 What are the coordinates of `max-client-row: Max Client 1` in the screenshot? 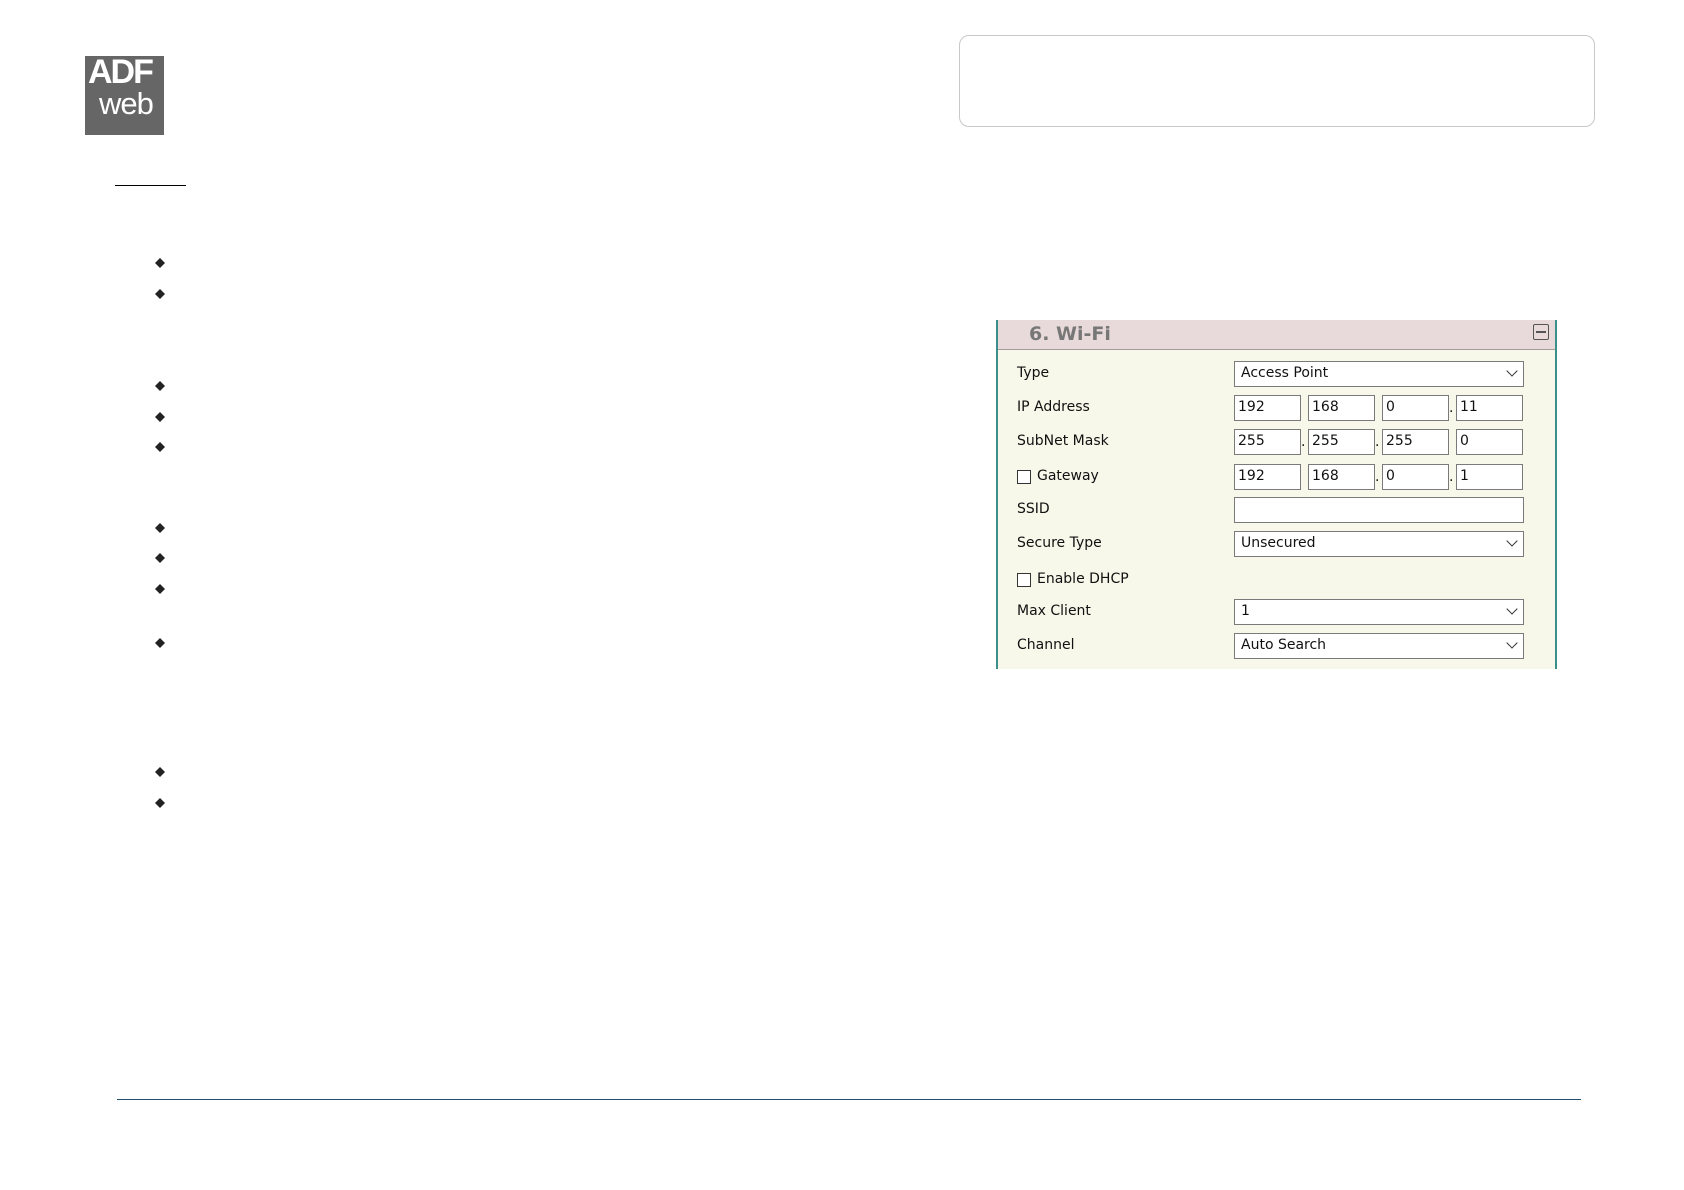 It's located at (1276, 612).